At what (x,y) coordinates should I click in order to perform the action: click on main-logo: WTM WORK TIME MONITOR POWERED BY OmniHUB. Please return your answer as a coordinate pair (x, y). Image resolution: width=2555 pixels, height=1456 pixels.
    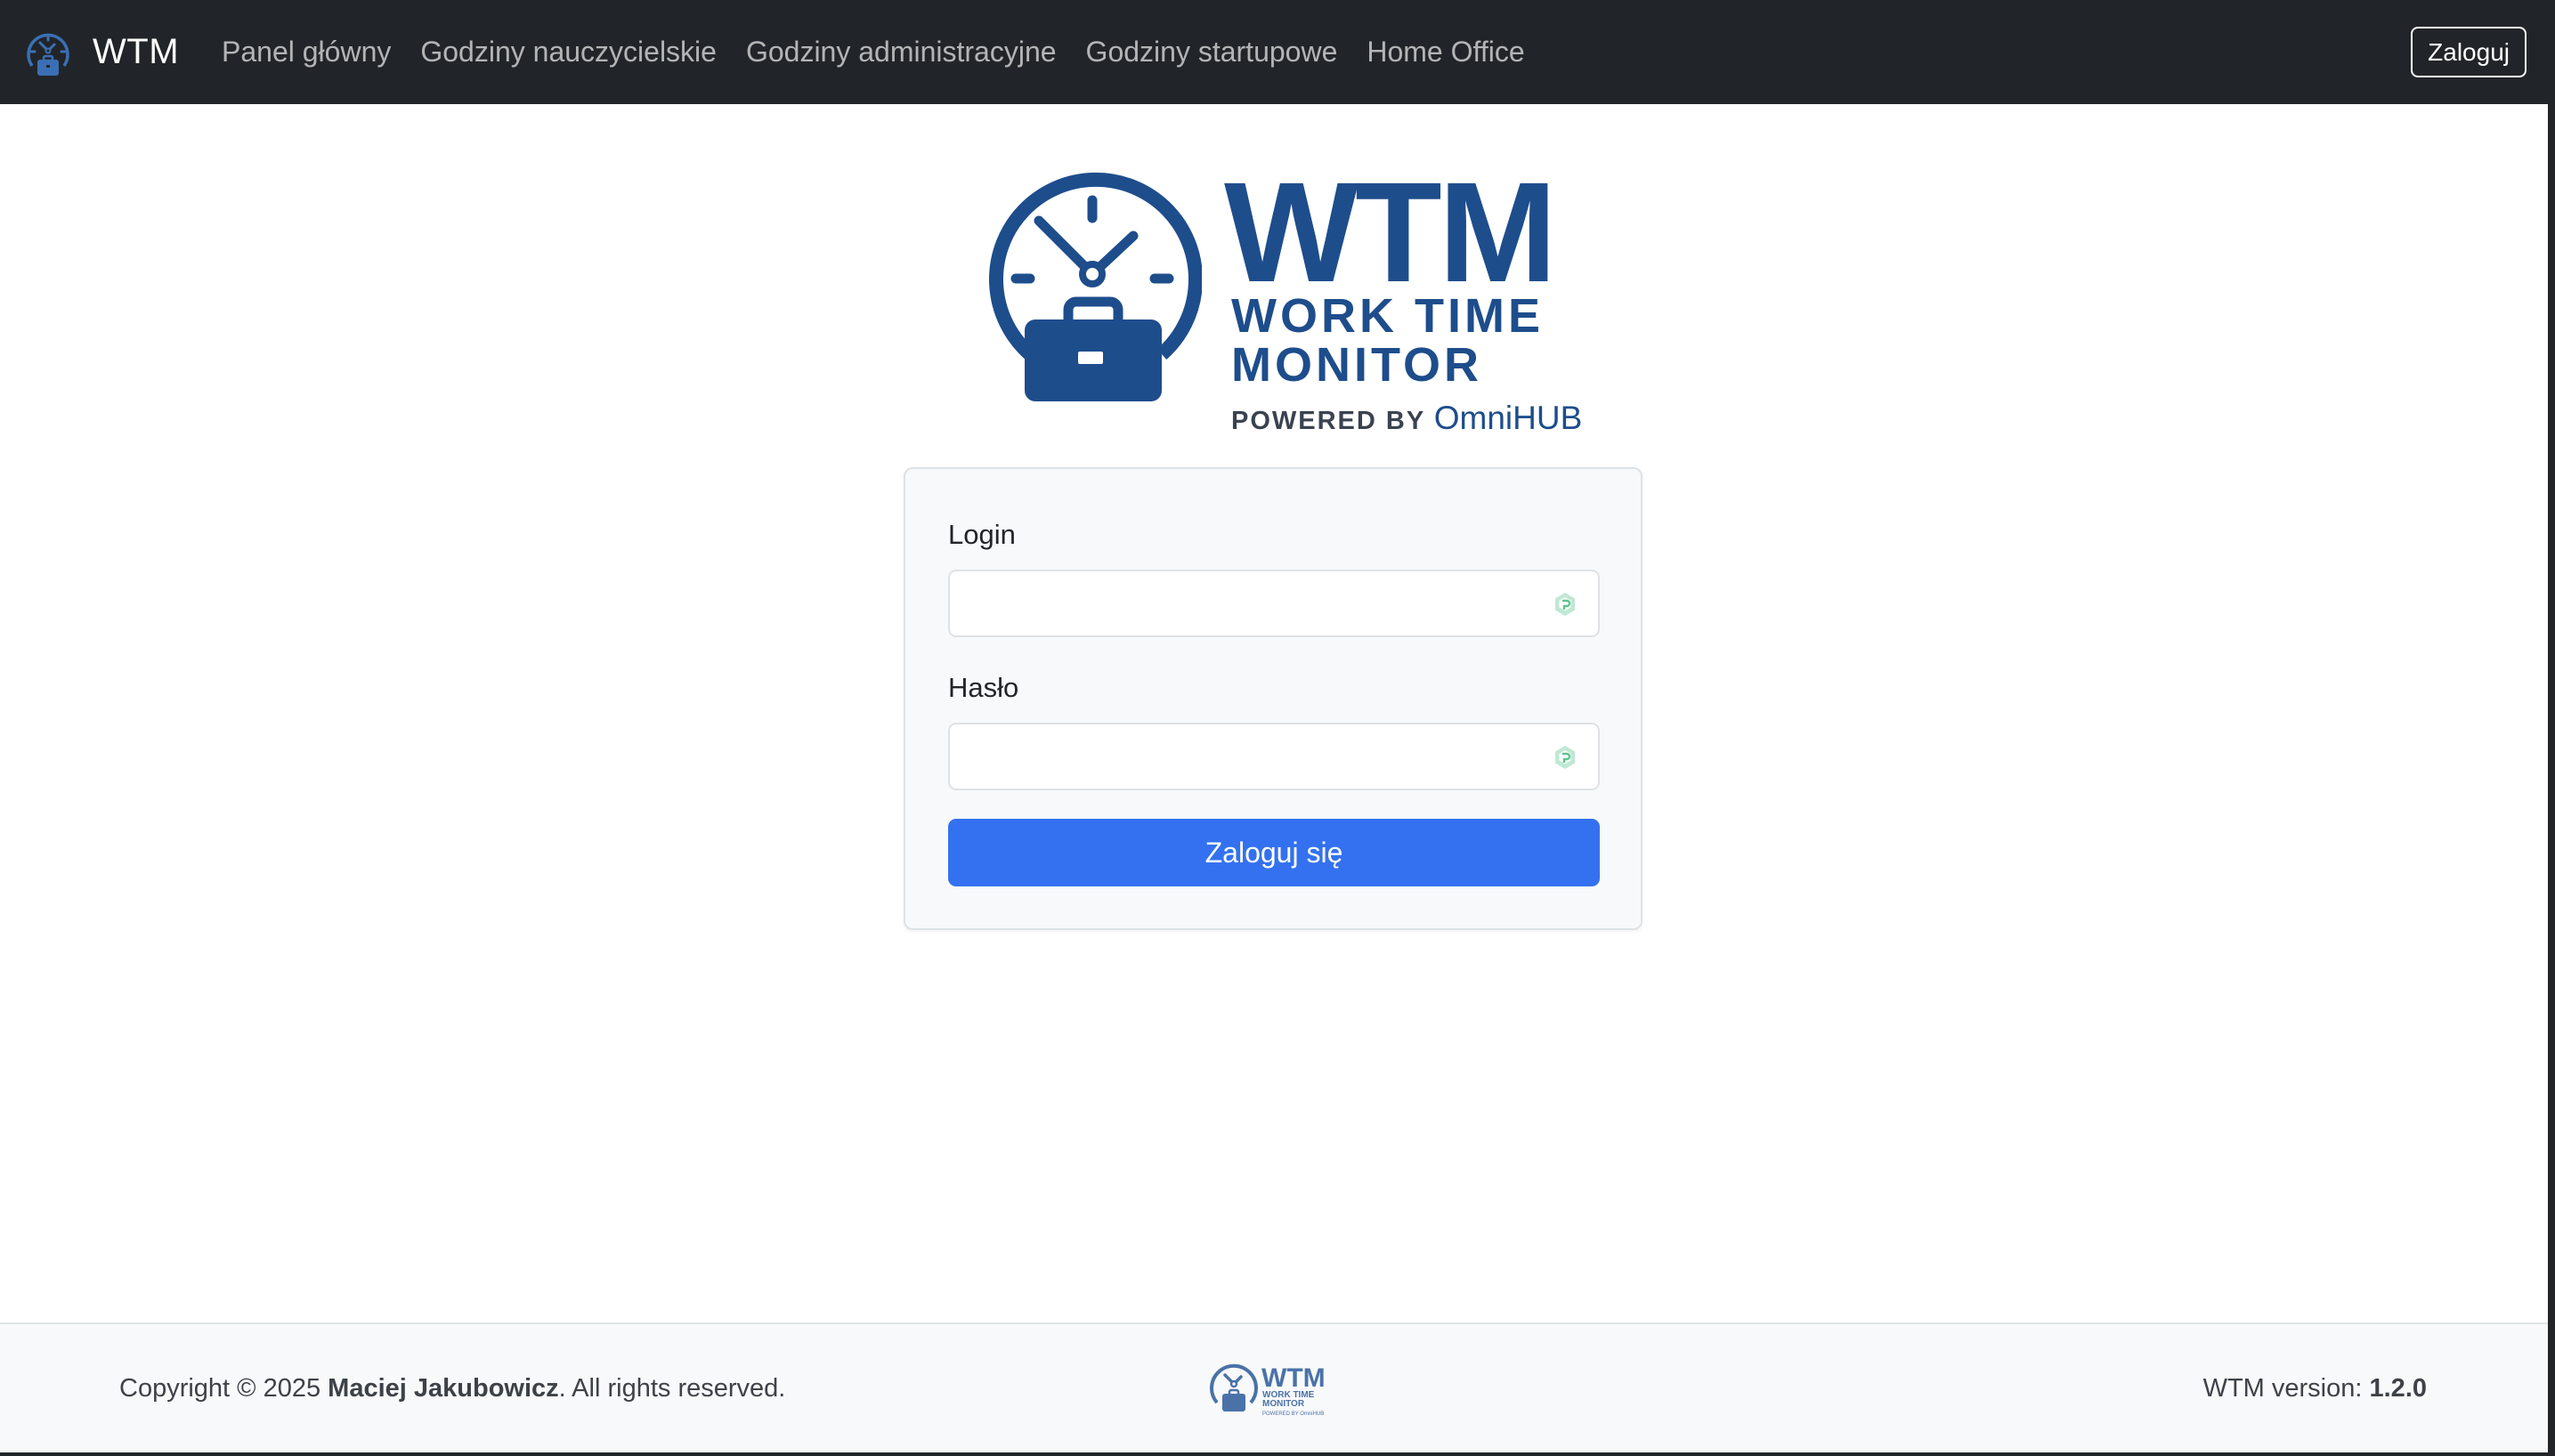
    Looking at the image, I should click on (1283, 300).